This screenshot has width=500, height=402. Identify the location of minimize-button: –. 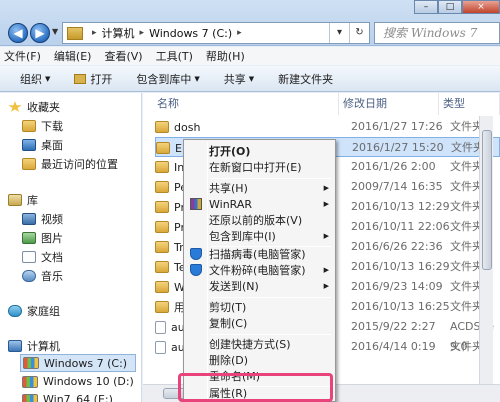
(426, 7).